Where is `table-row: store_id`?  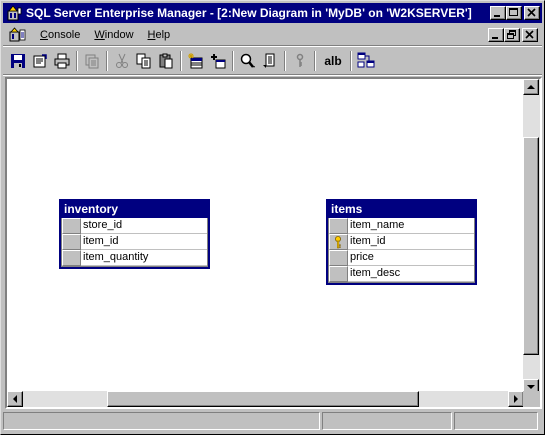
table-row: store_id is located at coordinates (134, 226).